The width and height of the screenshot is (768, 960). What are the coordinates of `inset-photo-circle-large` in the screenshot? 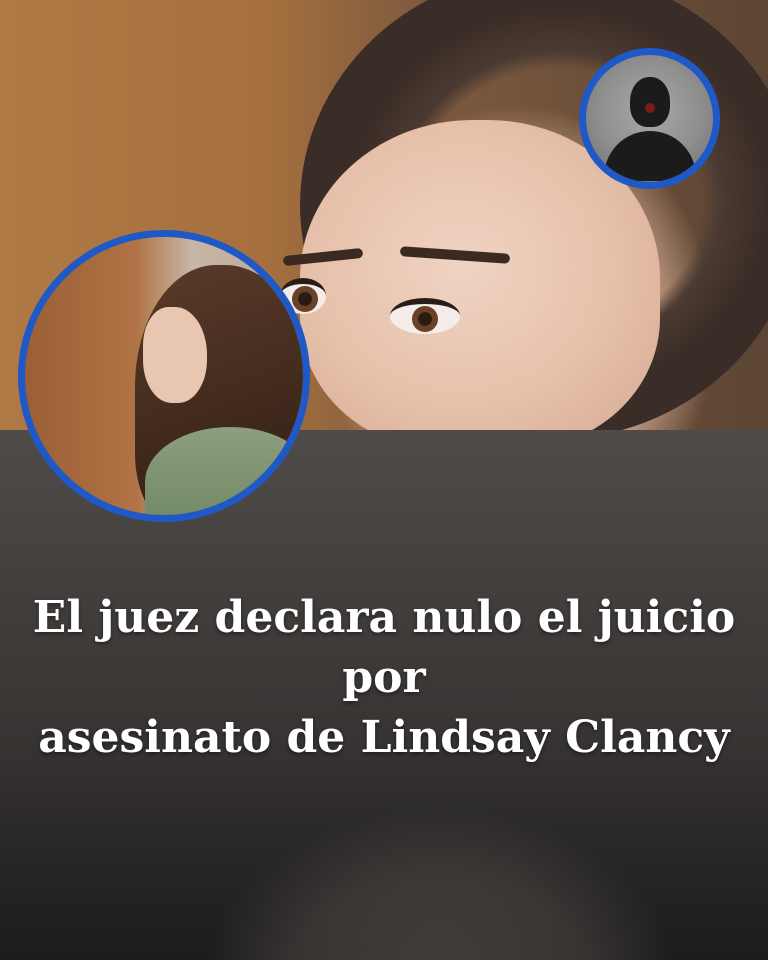 It's located at (164, 376).